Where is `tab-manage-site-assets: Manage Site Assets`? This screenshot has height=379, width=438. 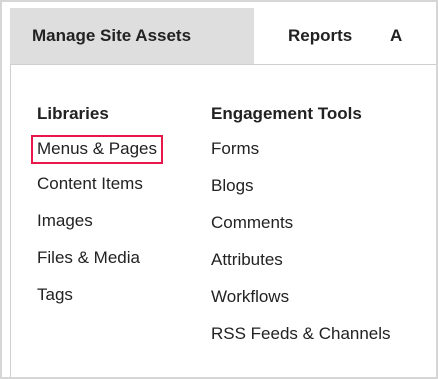
tab-manage-site-assets: Manage Site Assets is located at coordinates (132, 36).